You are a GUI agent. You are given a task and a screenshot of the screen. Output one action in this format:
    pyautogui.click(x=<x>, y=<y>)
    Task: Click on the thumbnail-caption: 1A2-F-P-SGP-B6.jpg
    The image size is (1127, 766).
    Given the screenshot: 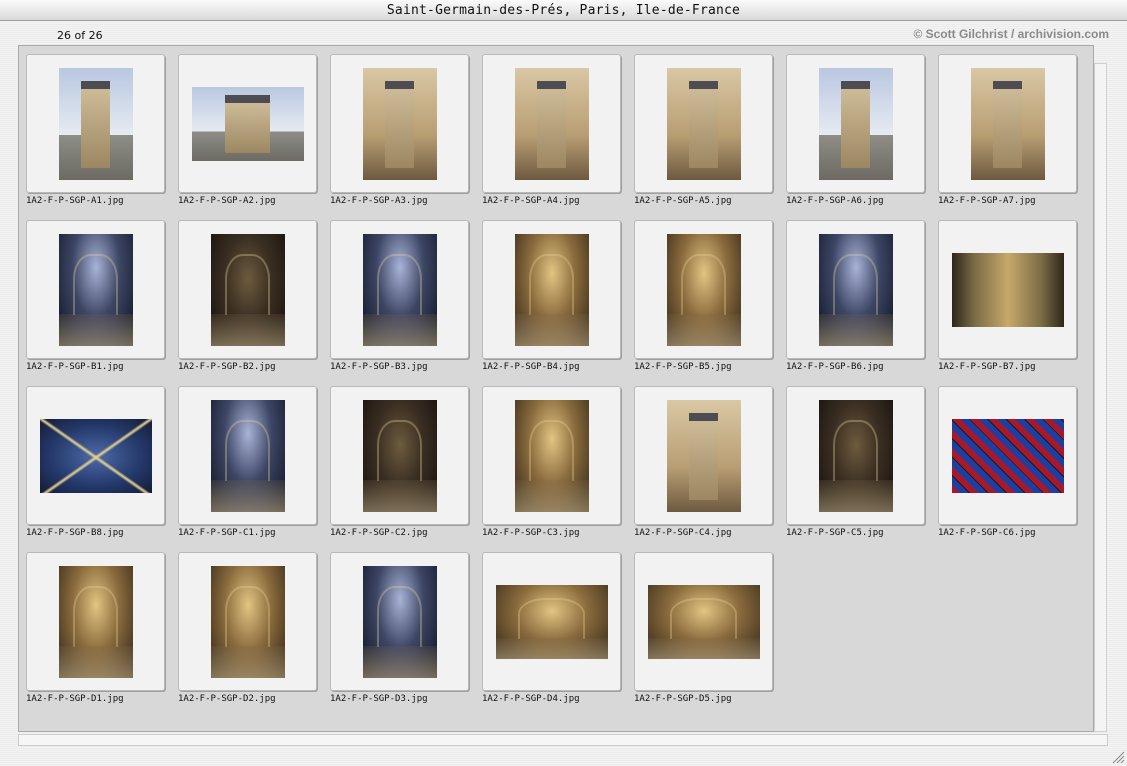 What is the action you would take?
    pyautogui.click(x=835, y=367)
    